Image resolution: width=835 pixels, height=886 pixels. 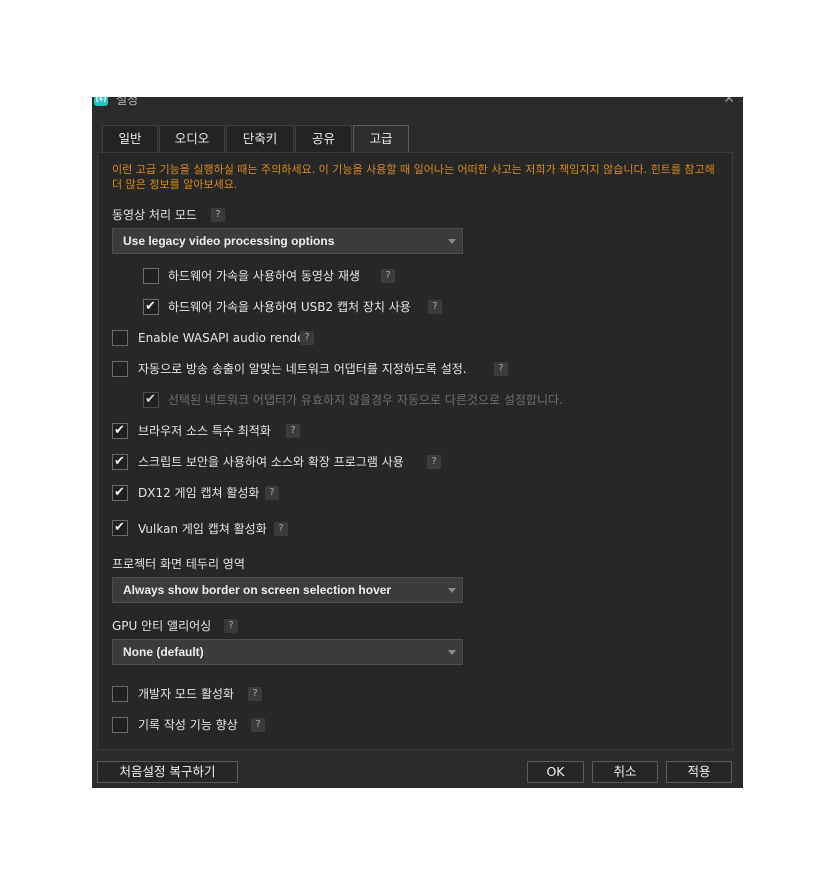 I want to click on browser-opt-checkbox: ✔, so click(x=120, y=431).